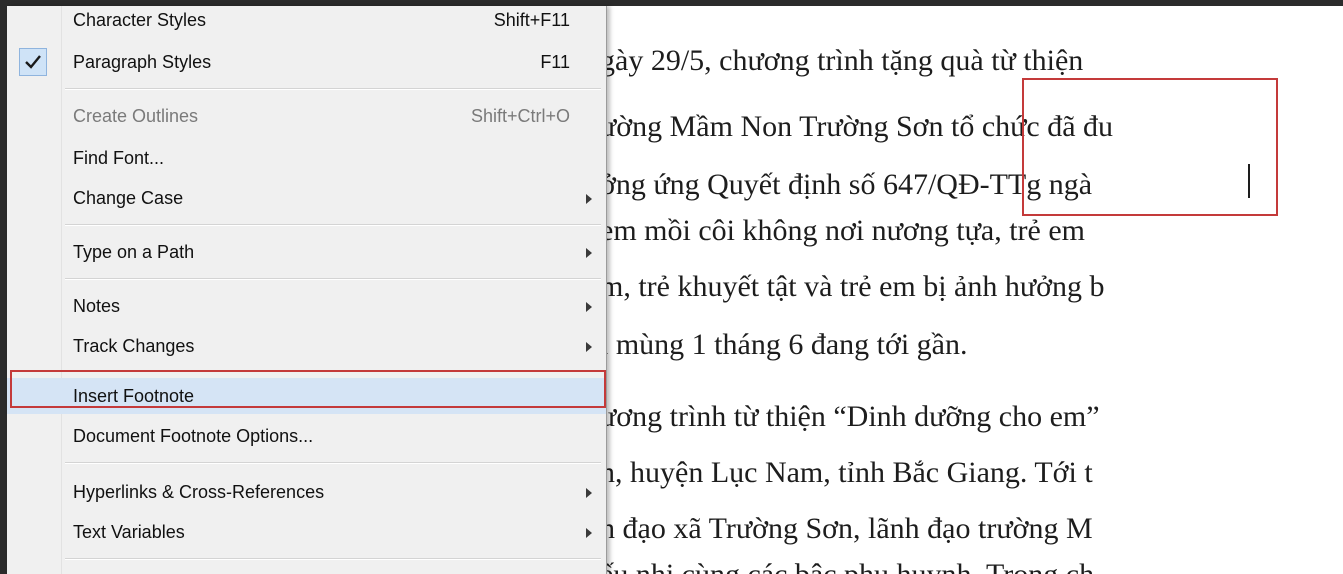 This screenshot has height=574, width=1343. I want to click on menu-item-label: Hyperlinks & Cross-References, so click(199, 492).